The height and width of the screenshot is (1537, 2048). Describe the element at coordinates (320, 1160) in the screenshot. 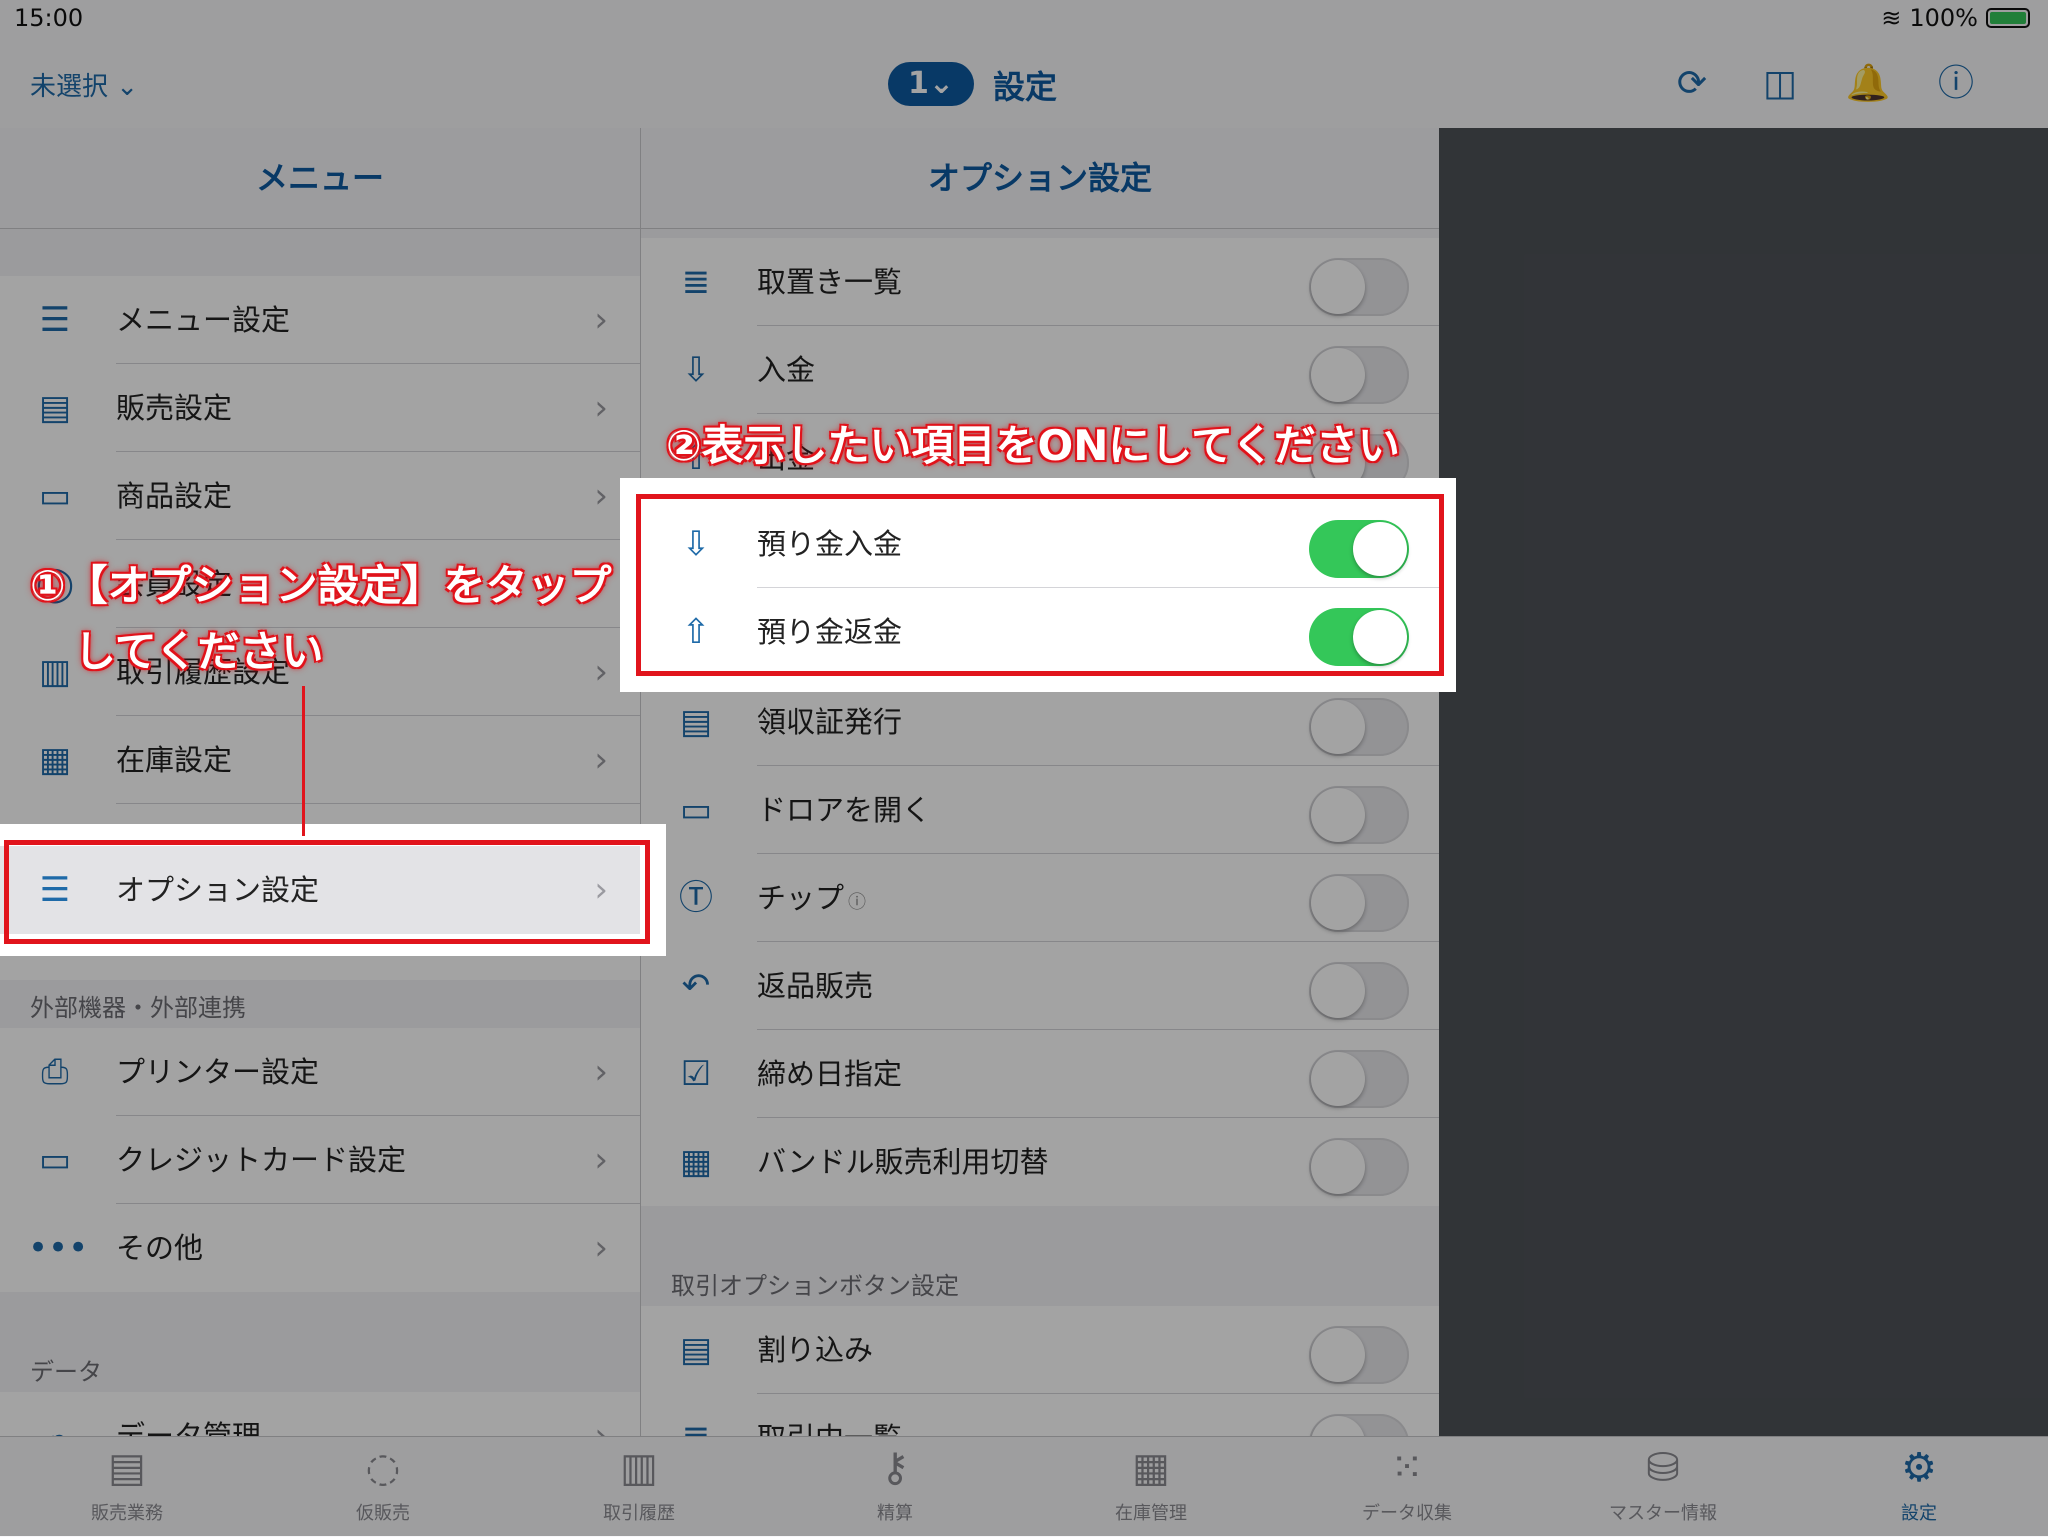

I see `menu-item-external-1: ▭ クレジットカード設定 ›` at that location.